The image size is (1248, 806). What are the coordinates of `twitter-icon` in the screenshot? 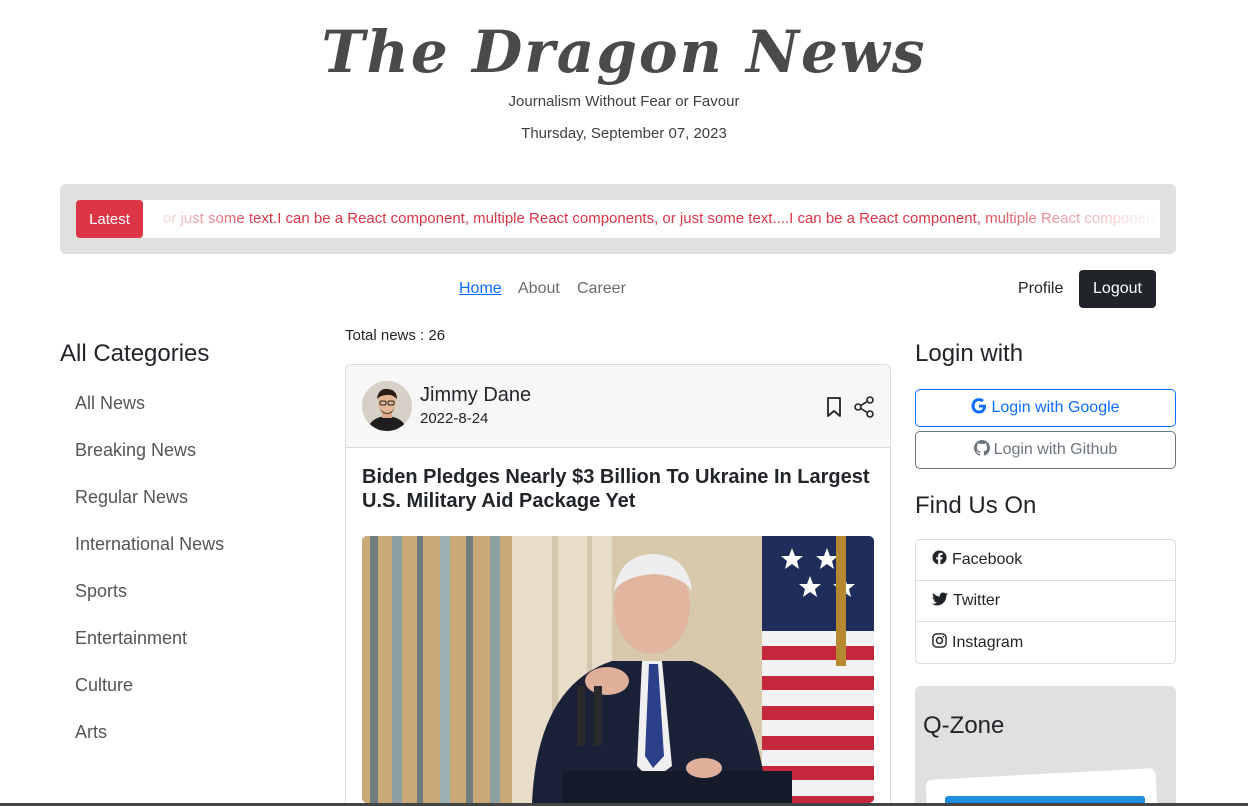 It's located at (940, 601).